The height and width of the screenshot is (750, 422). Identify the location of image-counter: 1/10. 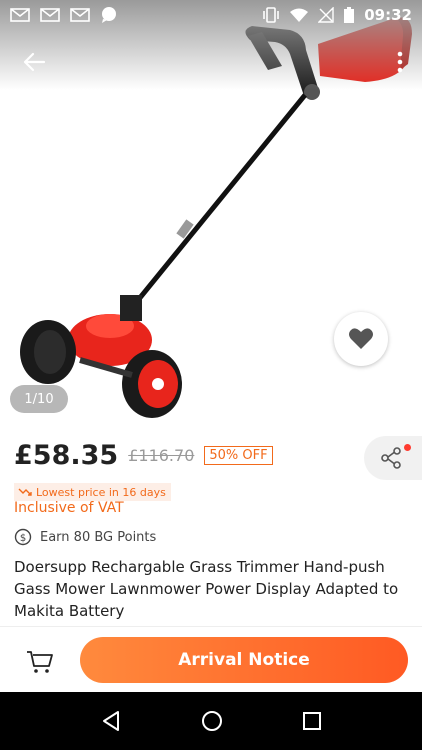
(39, 399).